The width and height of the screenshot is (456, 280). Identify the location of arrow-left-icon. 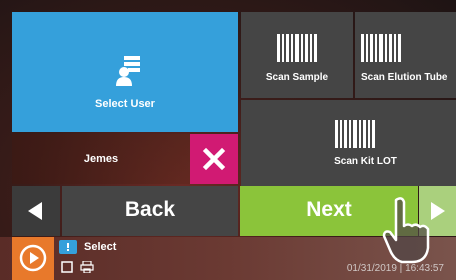
(35, 211).